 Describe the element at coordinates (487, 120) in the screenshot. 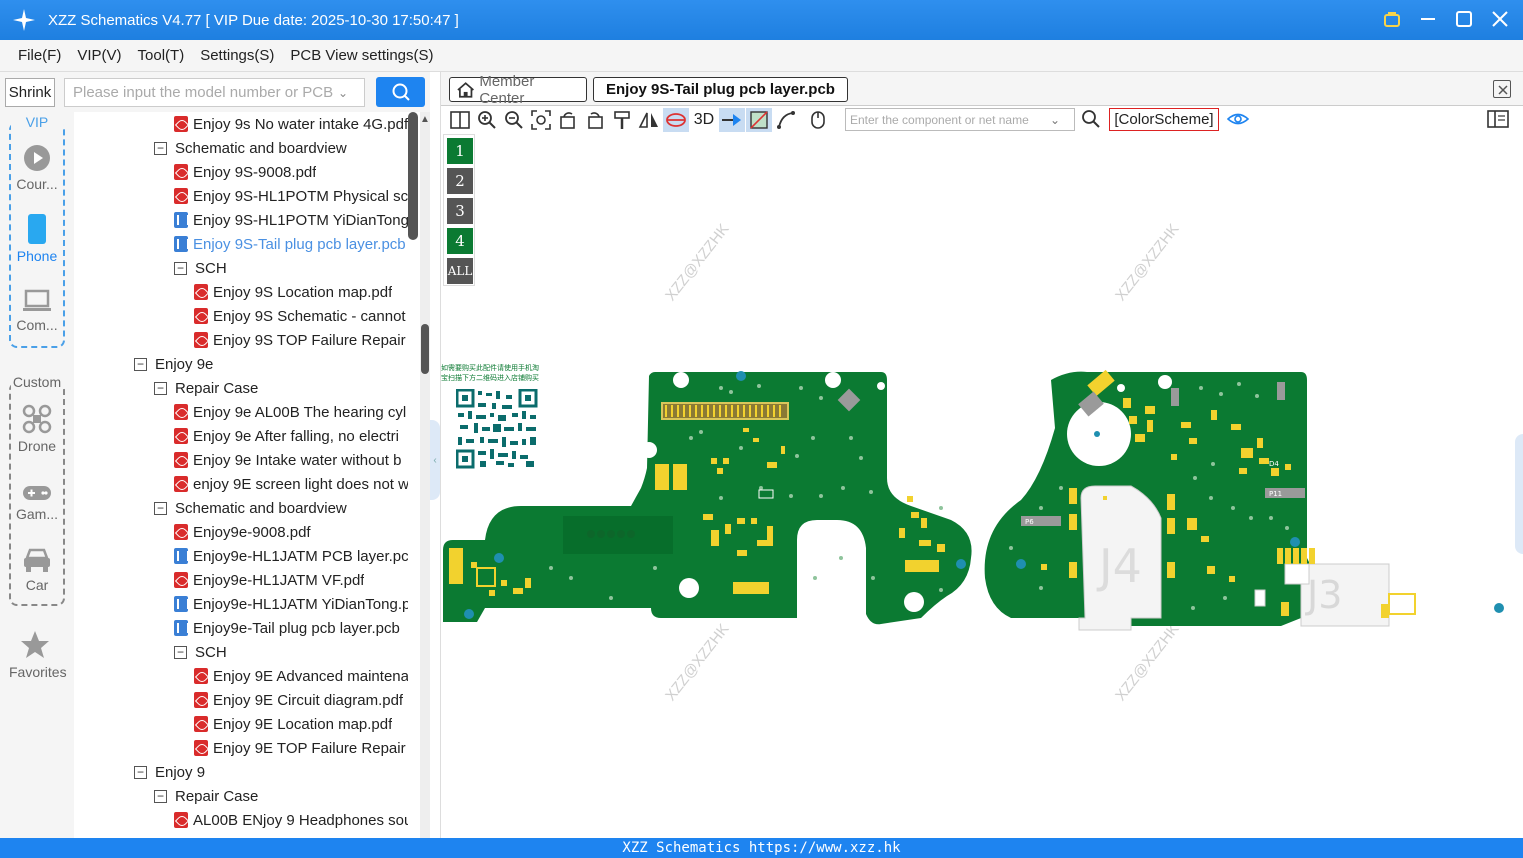

I see `zoom-in-icon` at that location.